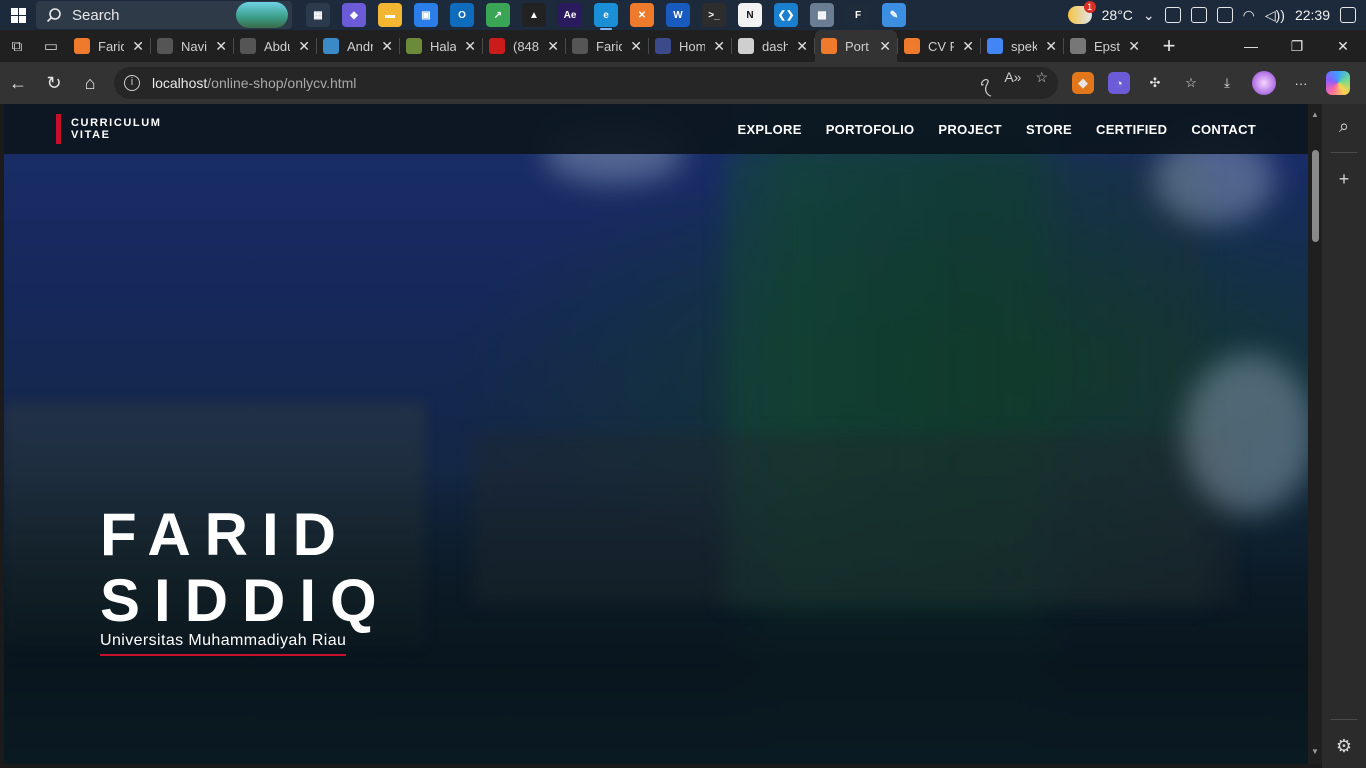 Image resolution: width=1366 pixels, height=768 pixels. I want to click on maximize-button: ❐, so click(1297, 46).